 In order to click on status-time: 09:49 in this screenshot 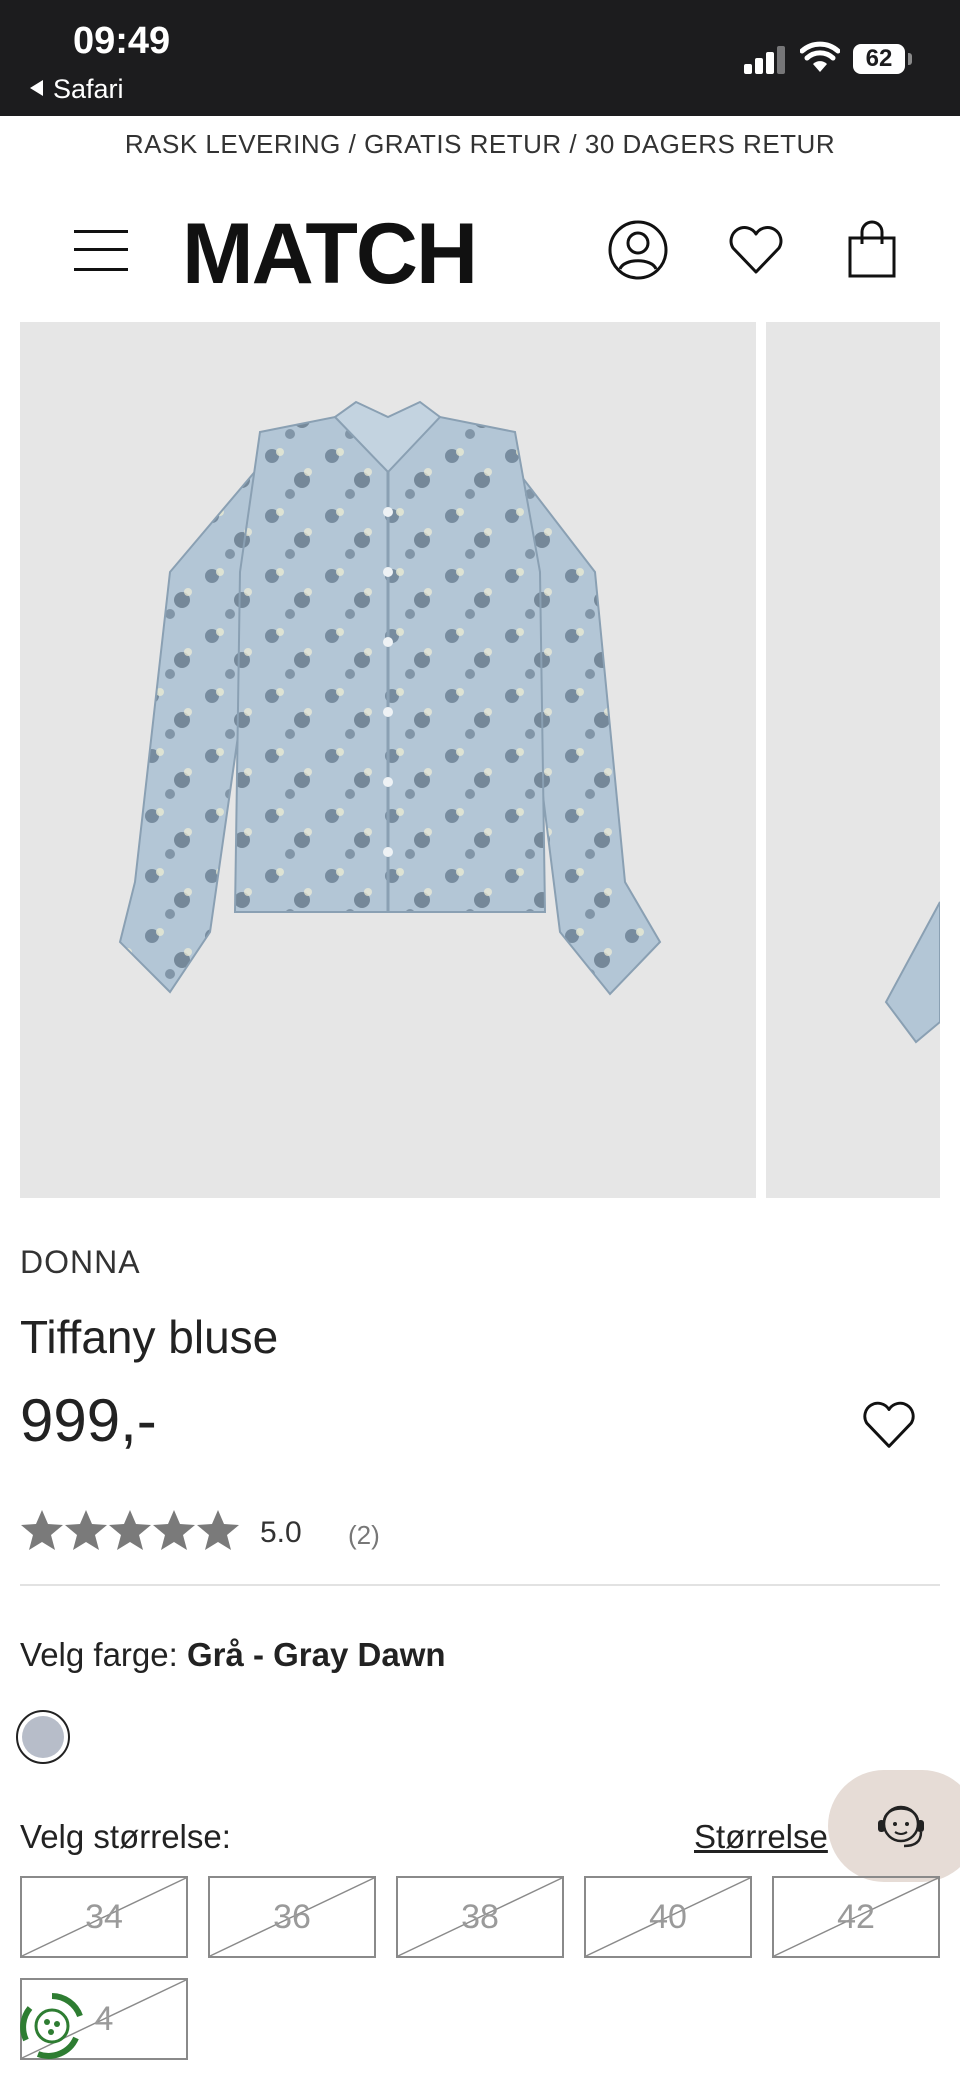, I will do `click(122, 41)`.